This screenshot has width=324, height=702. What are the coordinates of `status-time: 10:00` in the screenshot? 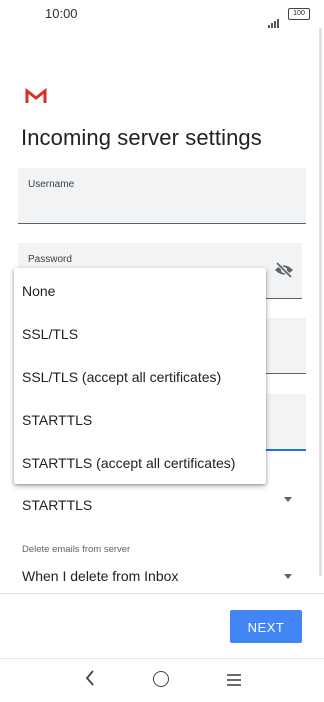 It's located at (61, 13).